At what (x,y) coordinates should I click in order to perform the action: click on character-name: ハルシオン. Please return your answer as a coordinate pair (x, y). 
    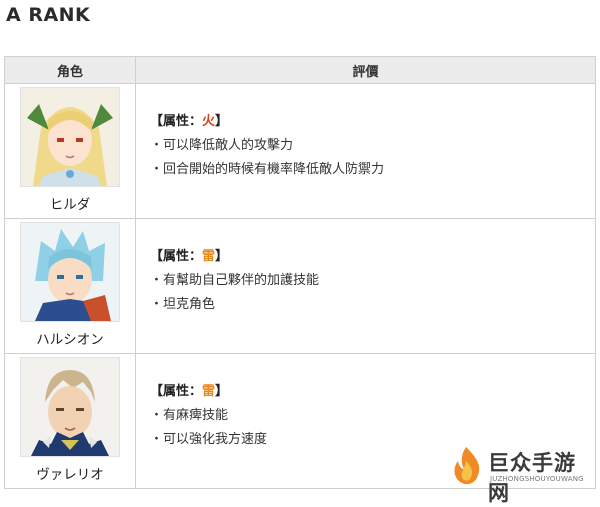
    Looking at the image, I should click on (70, 340).